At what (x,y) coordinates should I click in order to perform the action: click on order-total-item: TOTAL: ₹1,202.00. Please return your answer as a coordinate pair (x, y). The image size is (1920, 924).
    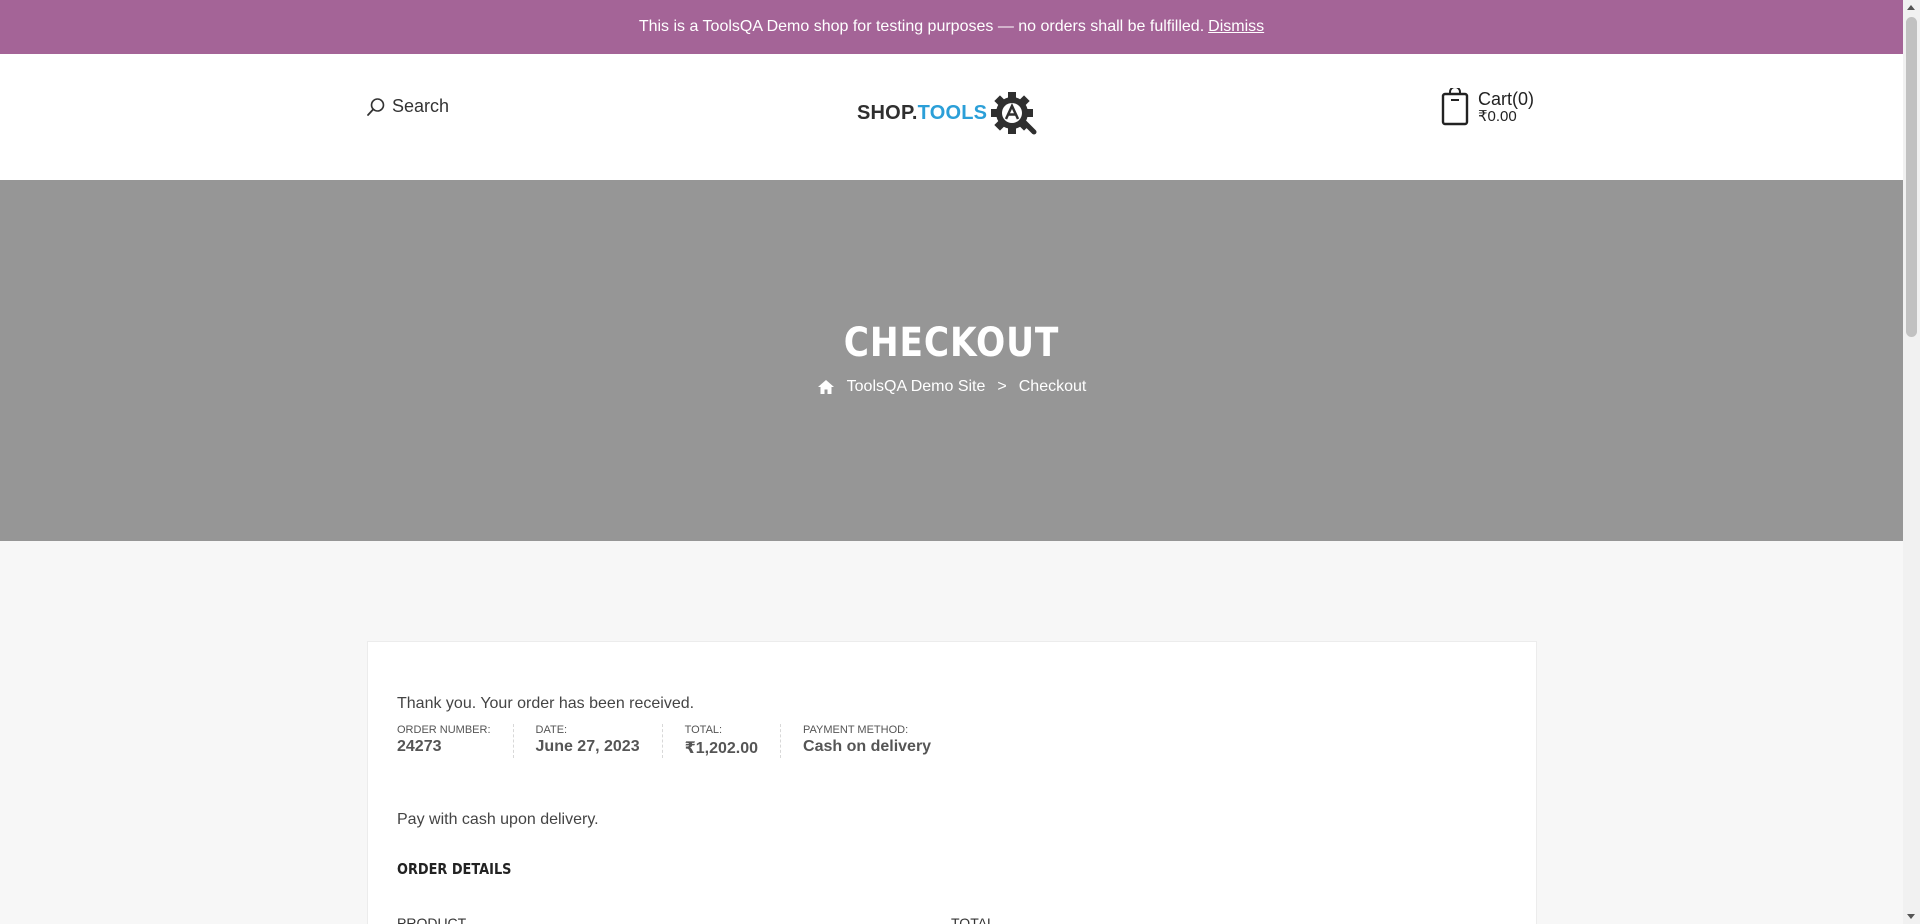
    Looking at the image, I should click on (733, 741).